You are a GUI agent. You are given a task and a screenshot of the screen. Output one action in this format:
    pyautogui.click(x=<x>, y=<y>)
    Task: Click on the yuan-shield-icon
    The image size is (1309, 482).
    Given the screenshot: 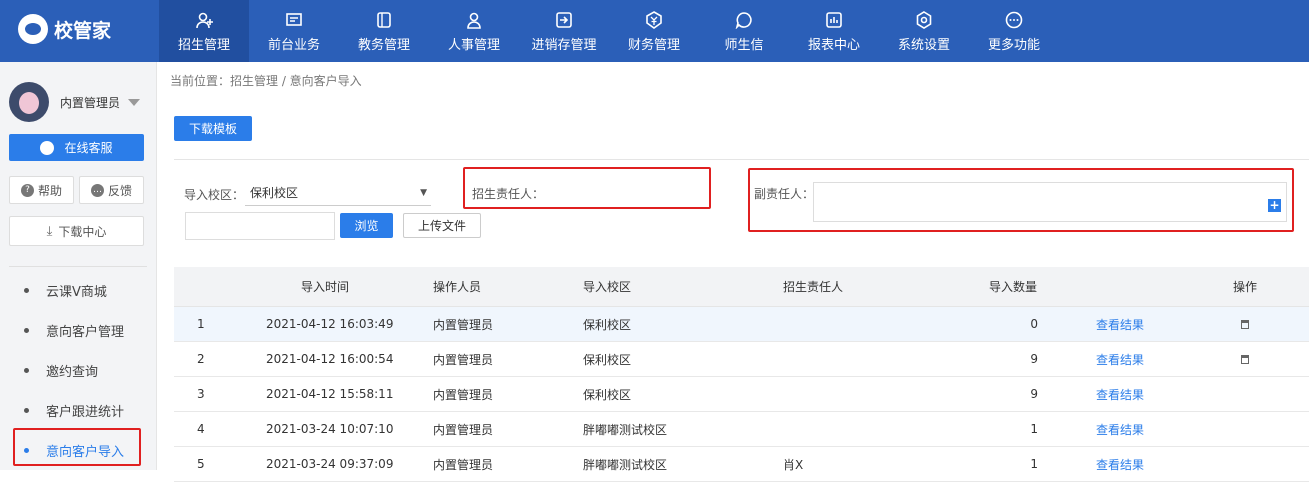 What is the action you would take?
    pyautogui.click(x=654, y=20)
    